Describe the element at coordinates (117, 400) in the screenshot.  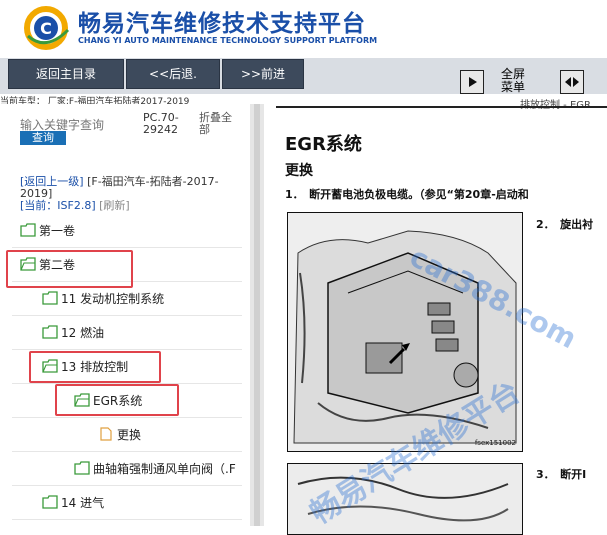
I see `highlight-box-egr` at that location.